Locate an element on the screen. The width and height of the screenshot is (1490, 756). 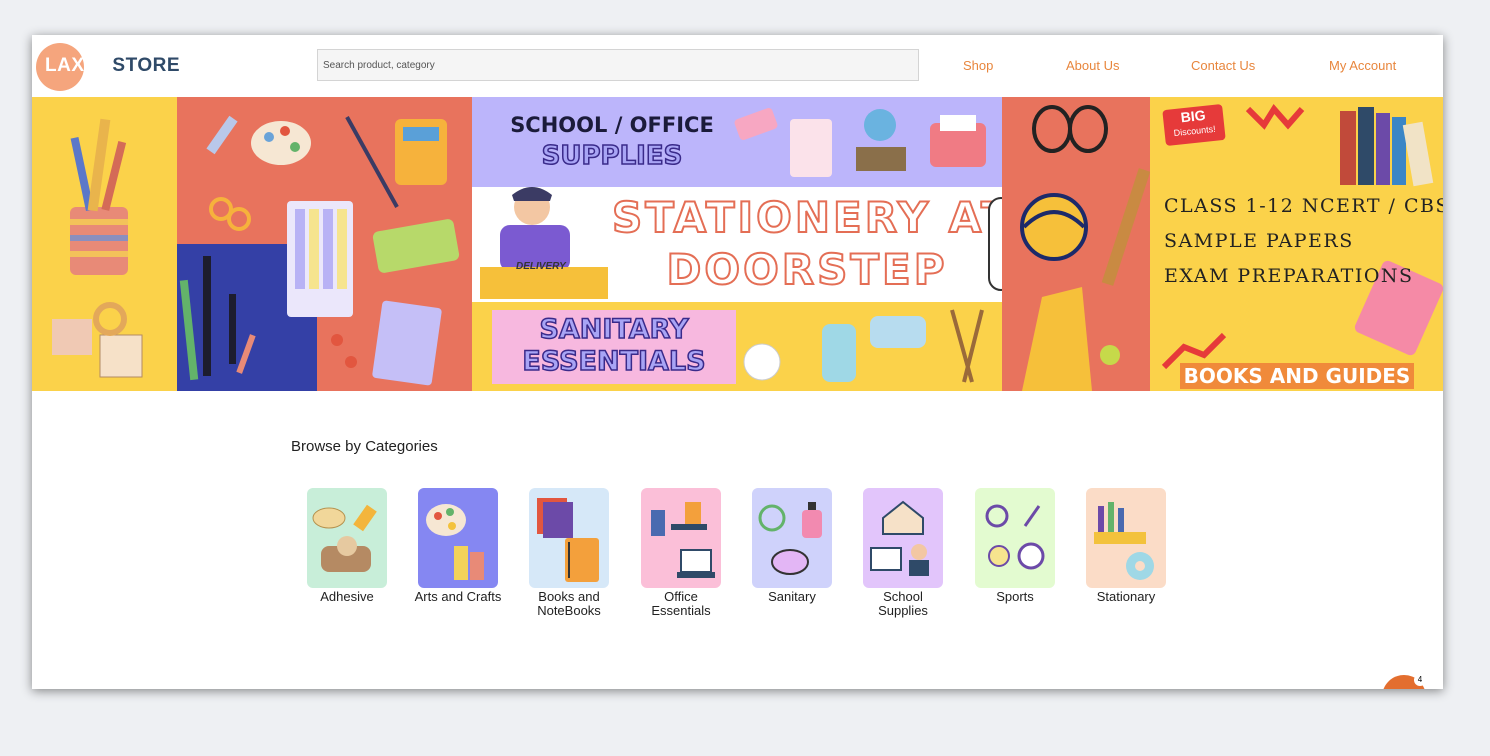
sports-icon is located at coordinates (1015, 538).